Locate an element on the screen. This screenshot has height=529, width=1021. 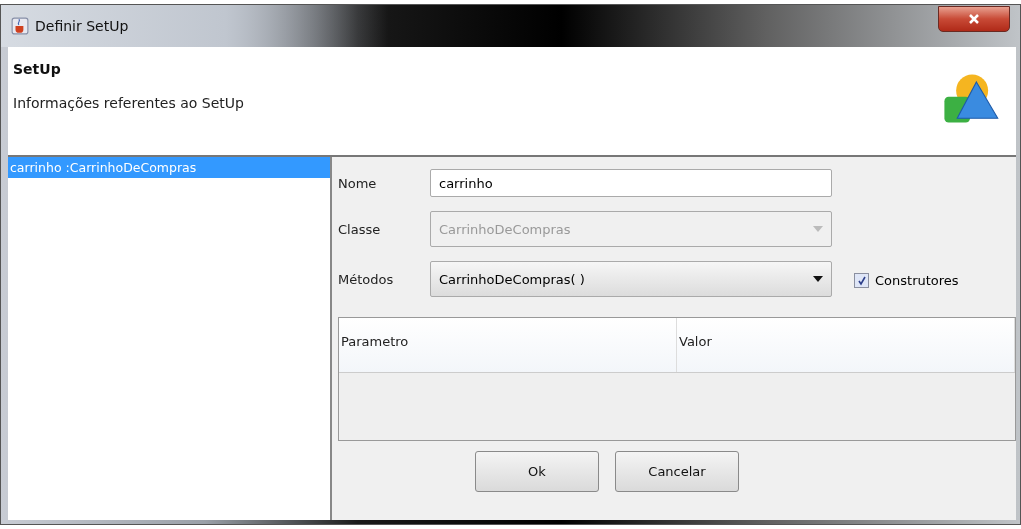
dialog-button: Cancelar is located at coordinates (677, 471).